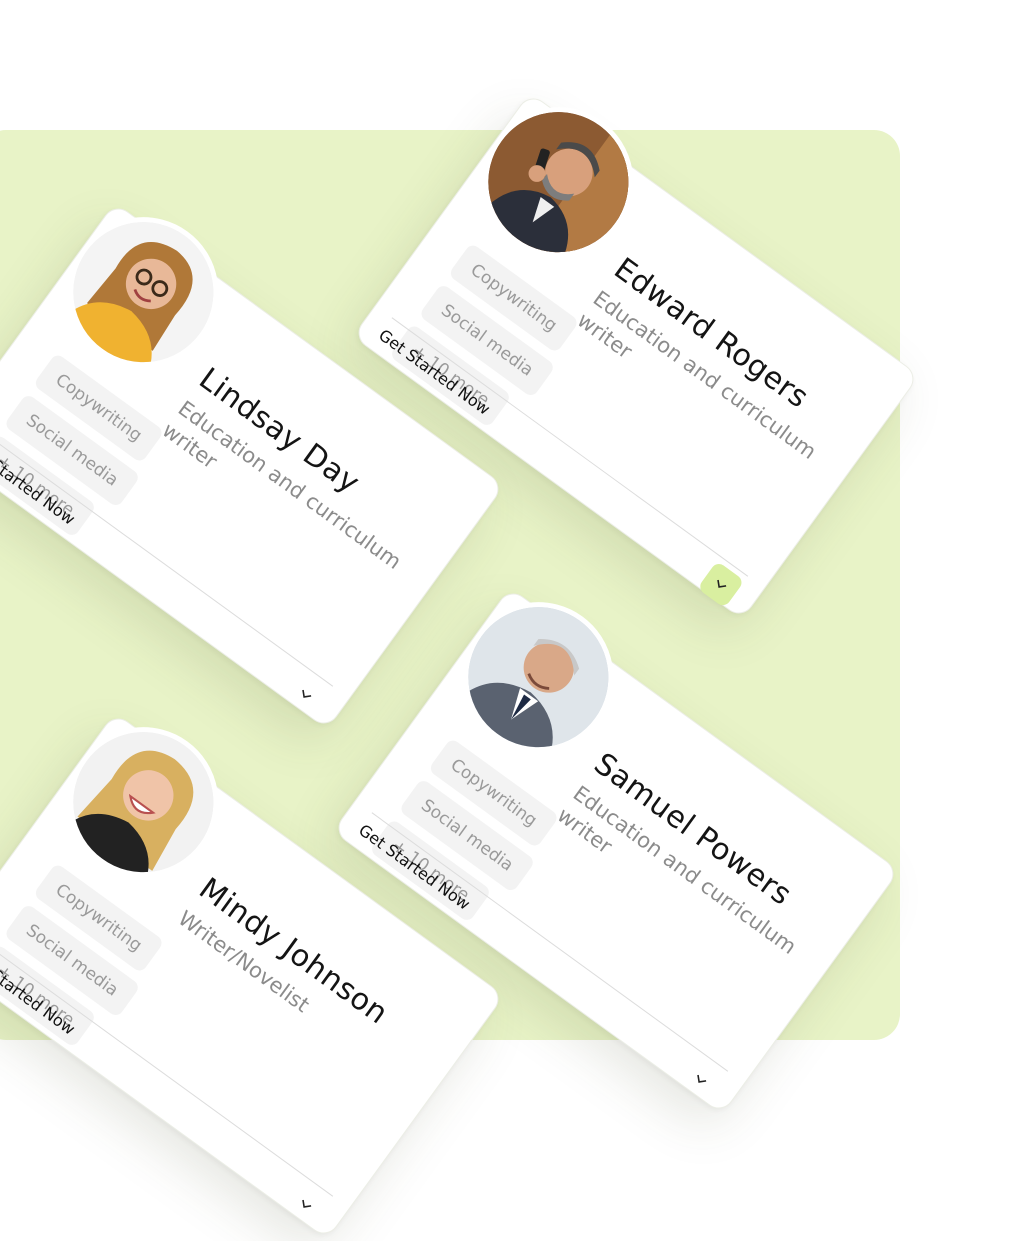 The image size is (1018, 1241). I want to click on man-with-phone-portrait-icon, so click(558, 182).